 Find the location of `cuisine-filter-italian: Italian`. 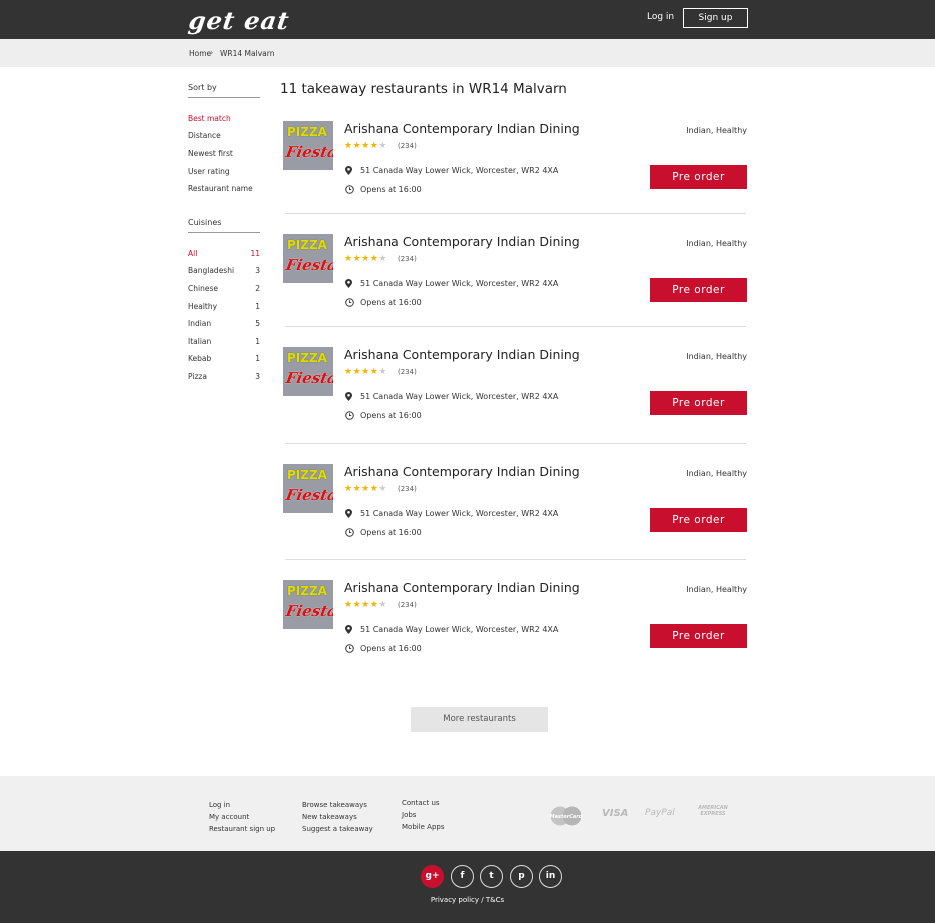

cuisine-filter-italian: Italian is located at coordinates (199, 341).